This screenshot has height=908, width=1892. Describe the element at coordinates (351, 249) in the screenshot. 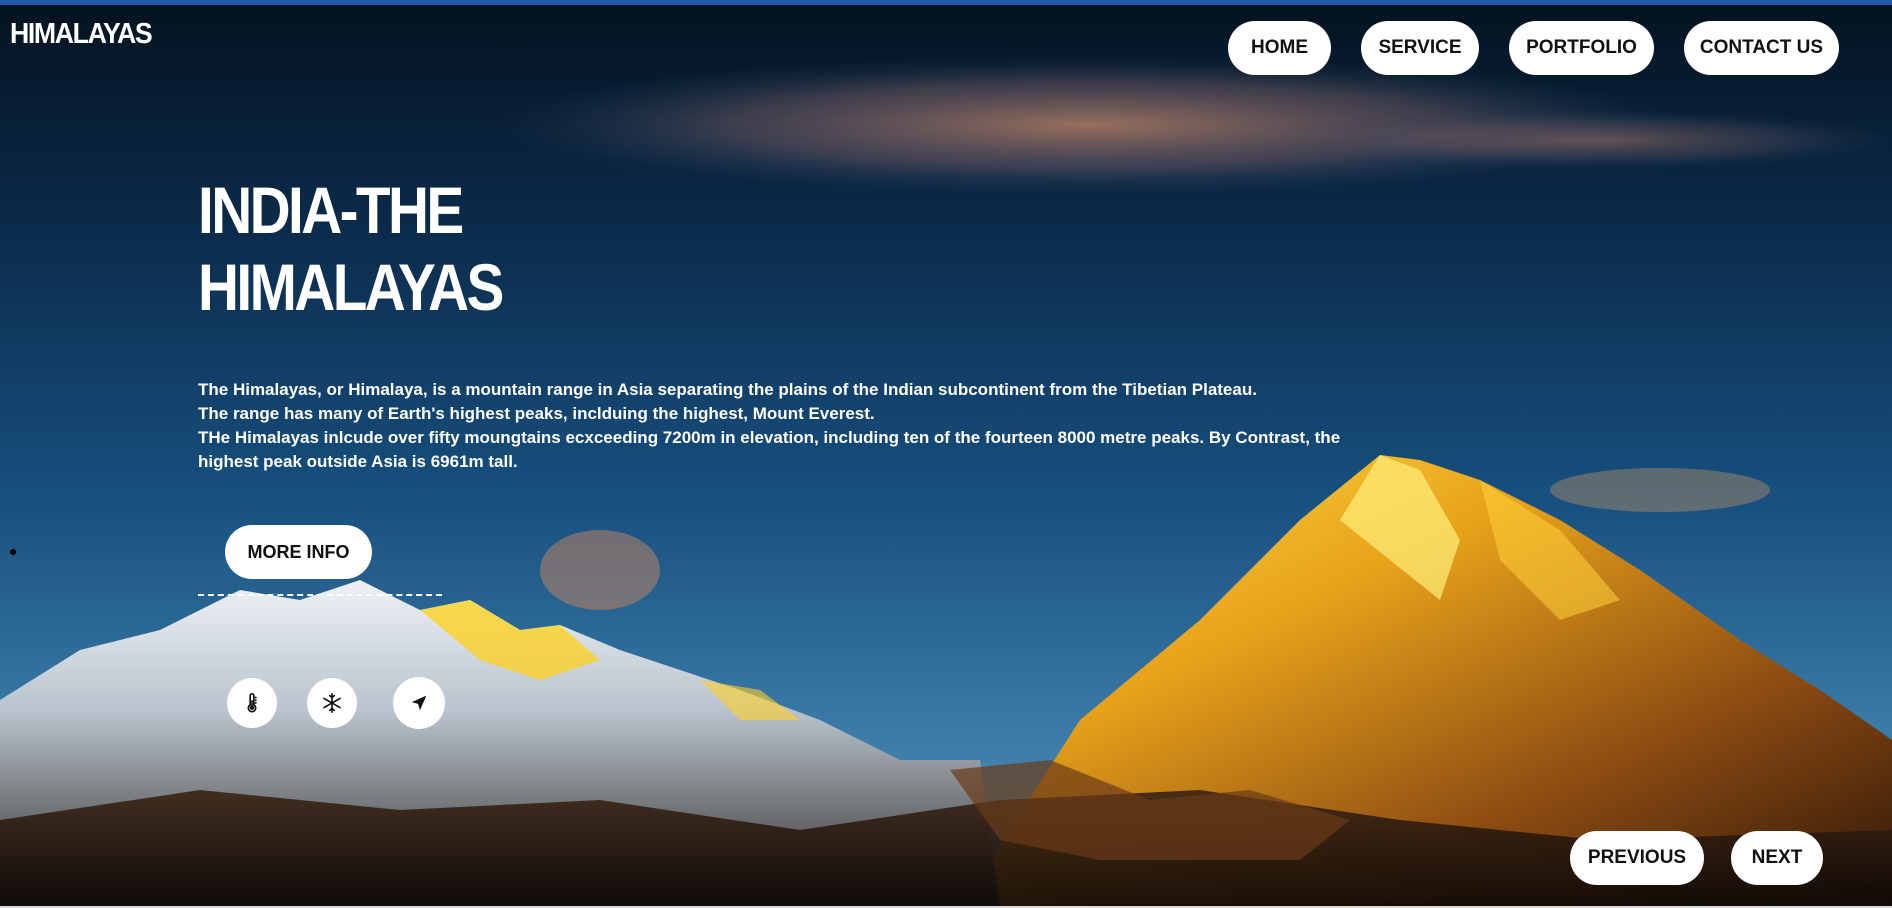

I see `hero-title: INDIA-THE HIMALAYAS` at that location.